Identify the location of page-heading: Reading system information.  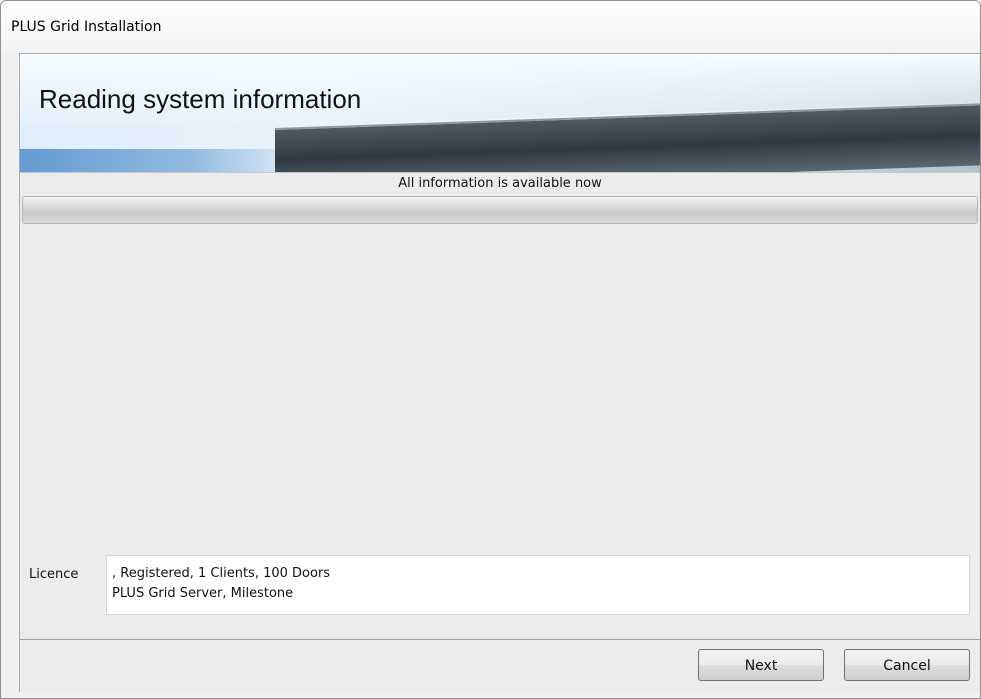
(200, 99).